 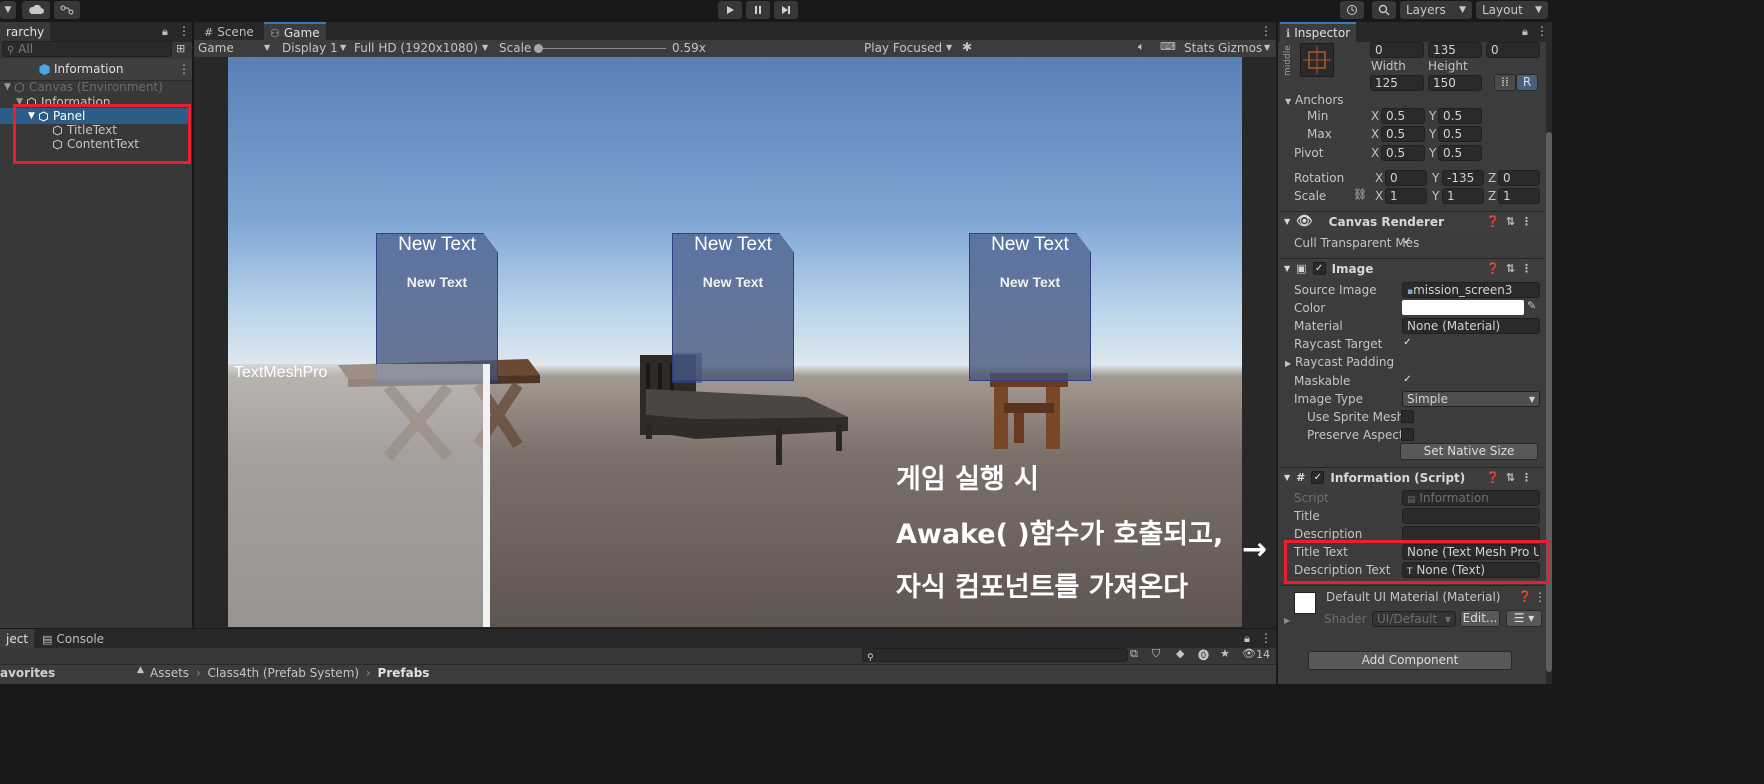 What do you see at coordinates (995, 655) in the screenshot?
I see `project-search-input: ⚲` at bounding box center [995, 655].